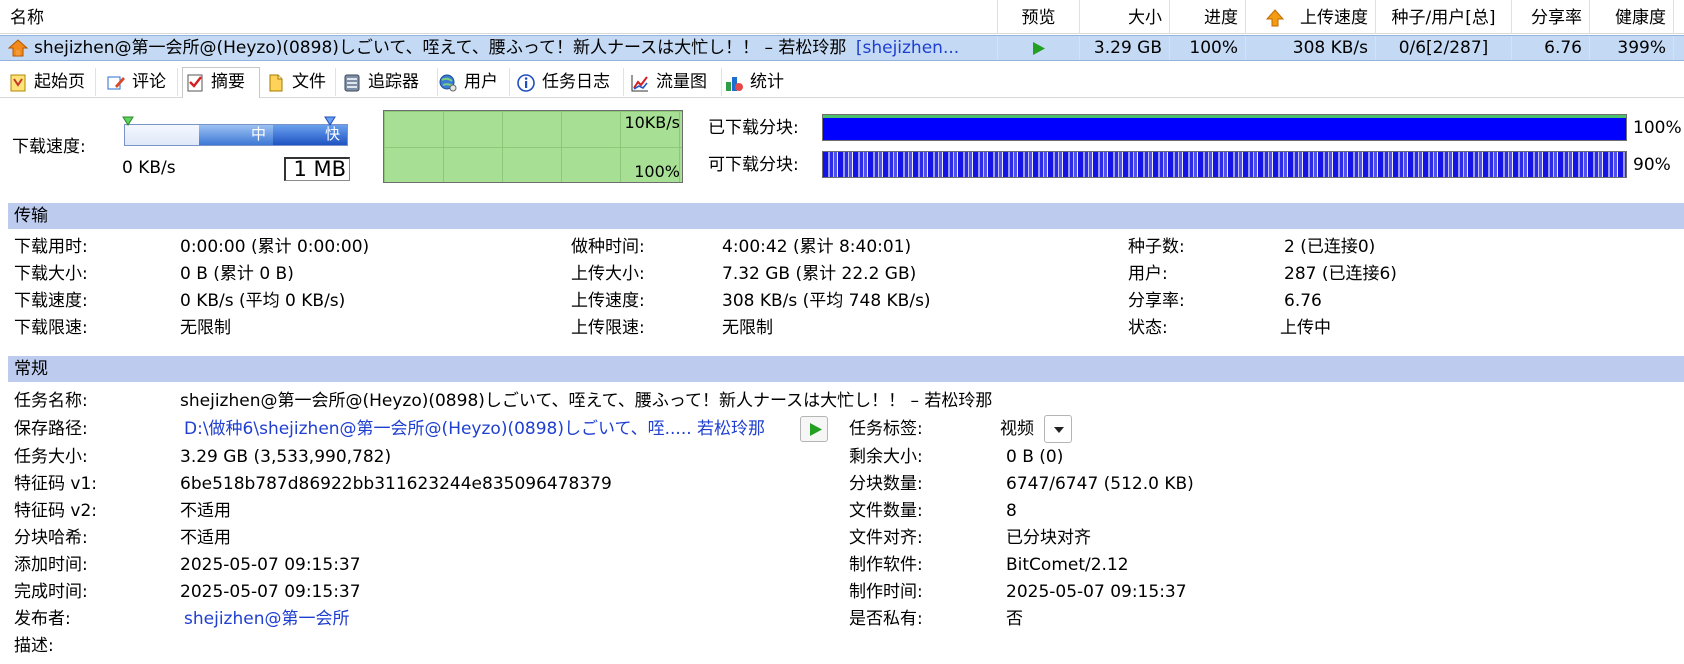 This screenshot has height=664, width=1684. I want to click on traffic-chart-icon, so click(639, 83).